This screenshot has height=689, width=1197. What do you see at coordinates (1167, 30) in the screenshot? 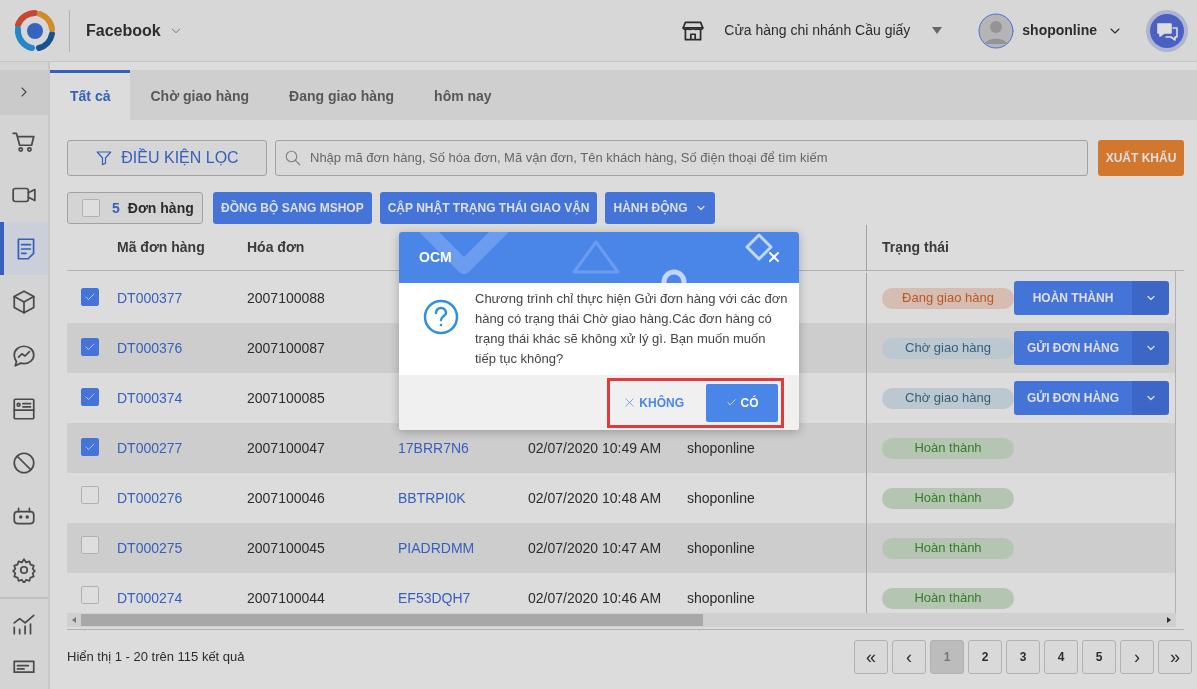
I see `help-chat-icon` at bounding box center [1167, 30].